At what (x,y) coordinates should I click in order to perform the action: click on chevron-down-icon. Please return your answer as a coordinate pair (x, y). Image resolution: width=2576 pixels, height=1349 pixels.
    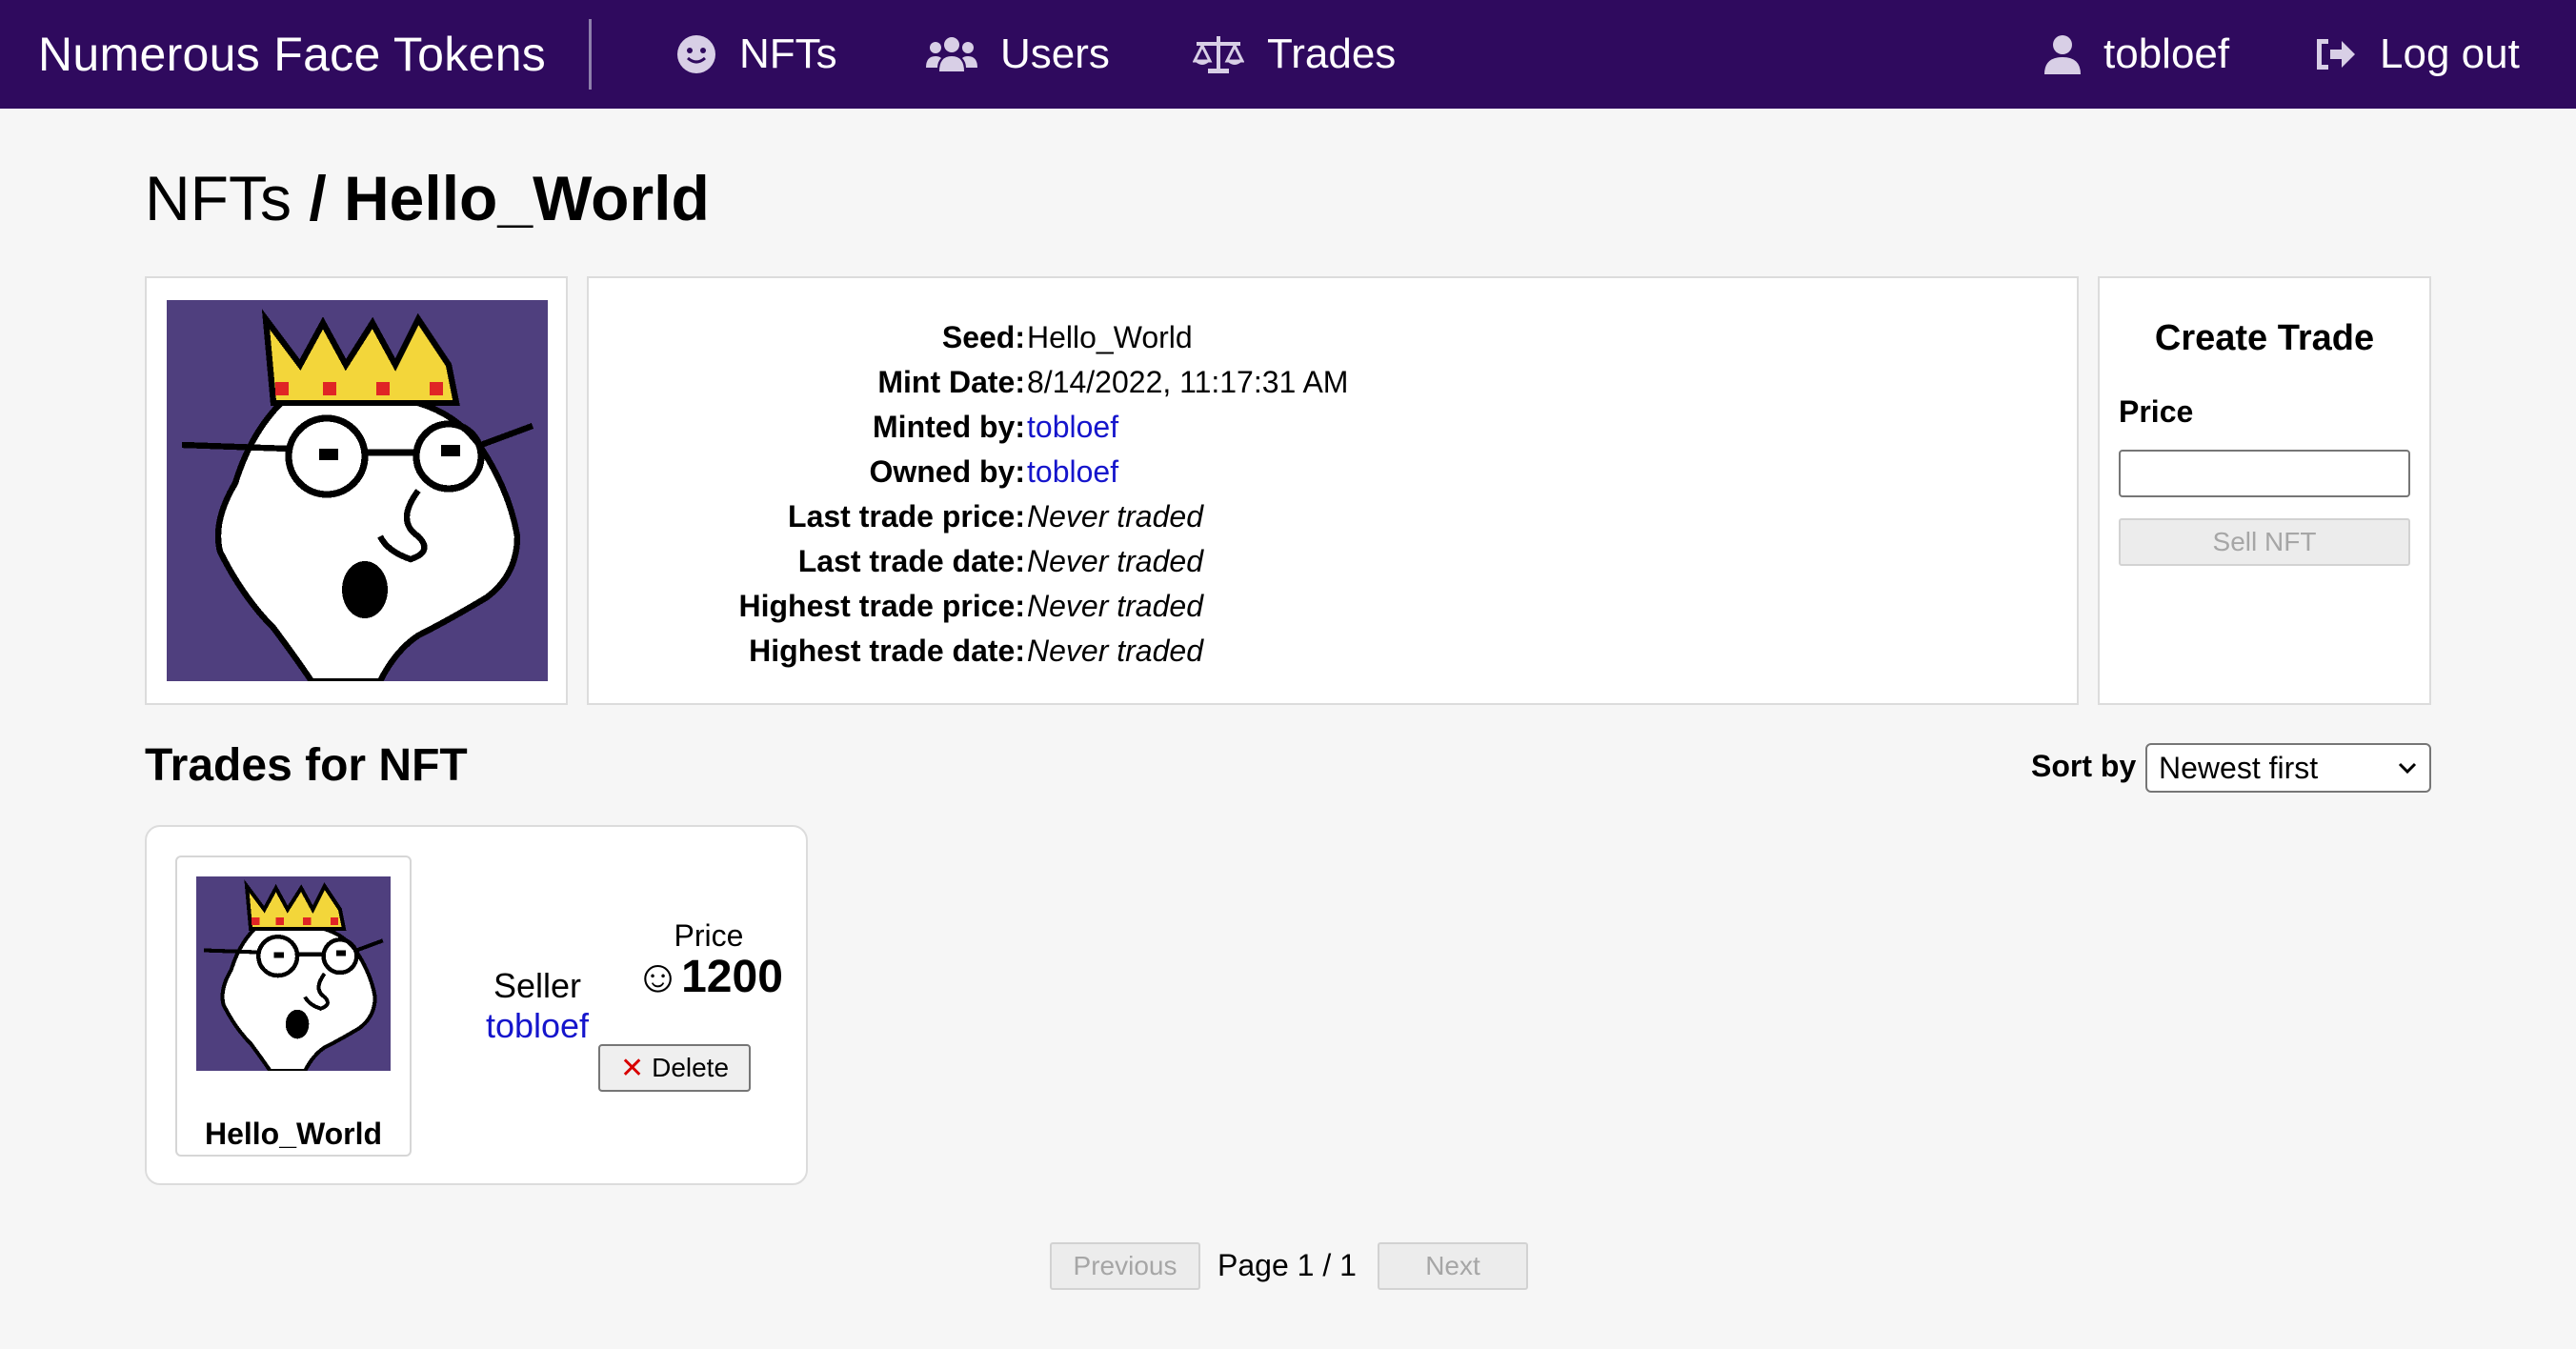
    Looking at the image, I should click on (2407, 774).